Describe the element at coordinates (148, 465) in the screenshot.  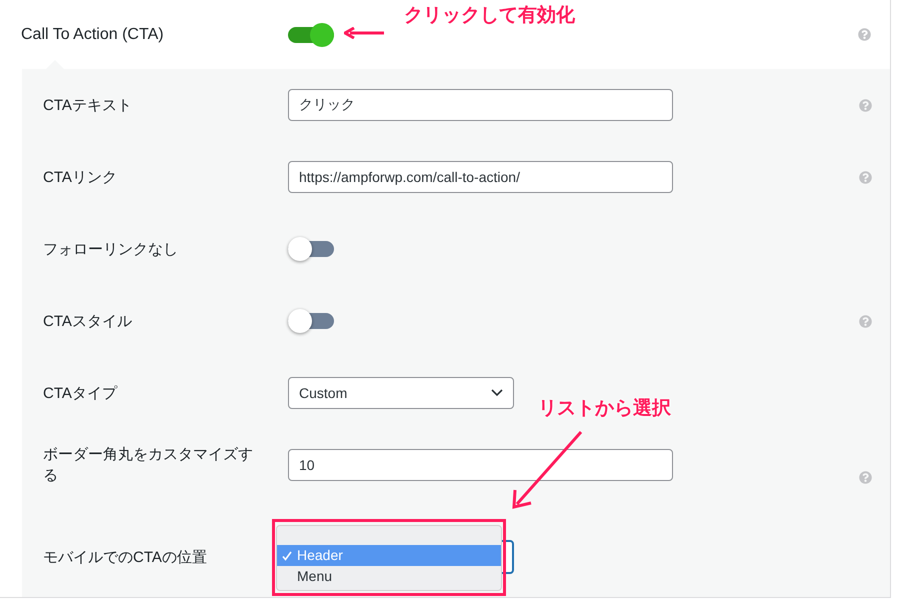
I see `field-label: ボーダー角丸をカスタマイズする` at that location.